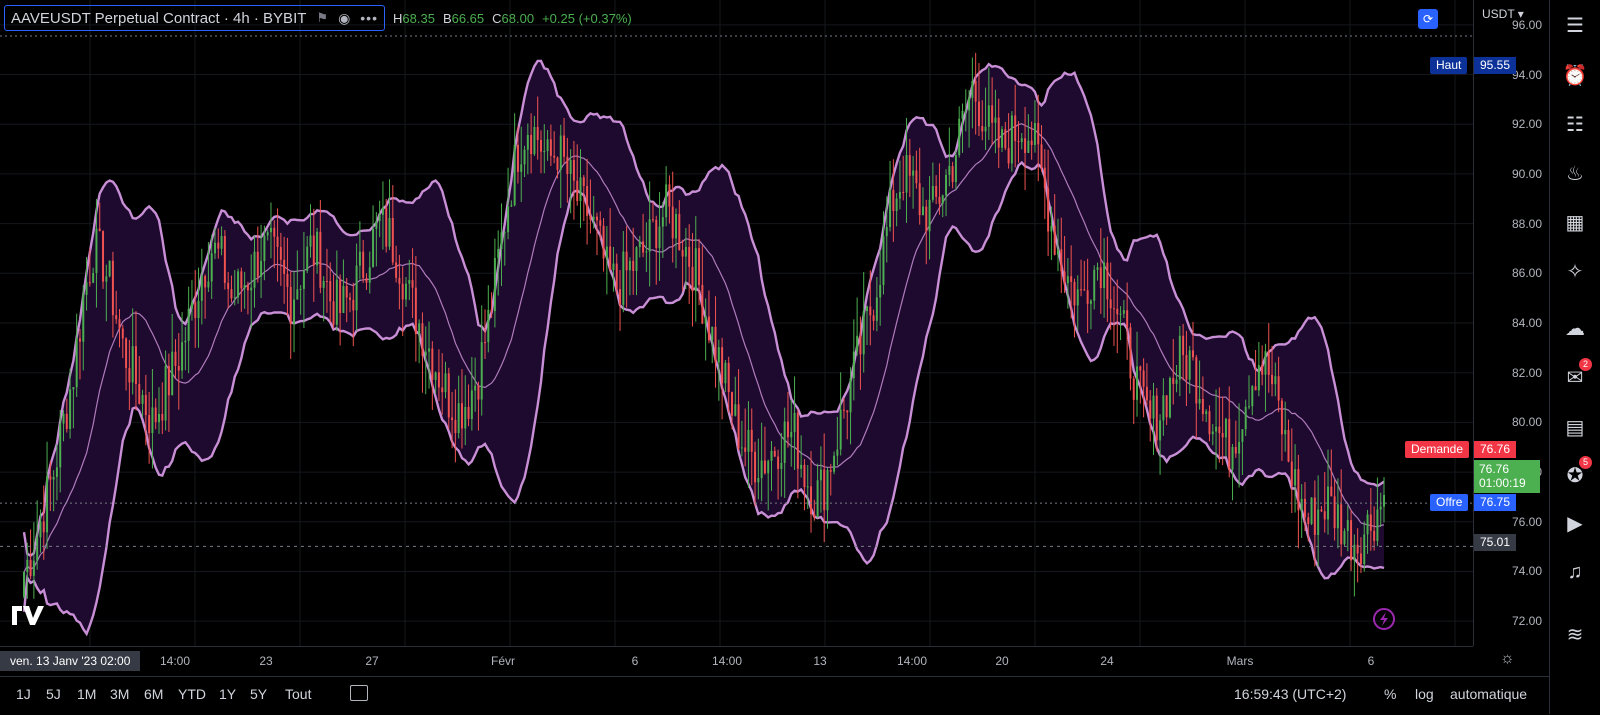 The width and height of the screenshot is (1600, 715). I want to click on hotlist-fire-icon: ♨, so click(1575, 173).